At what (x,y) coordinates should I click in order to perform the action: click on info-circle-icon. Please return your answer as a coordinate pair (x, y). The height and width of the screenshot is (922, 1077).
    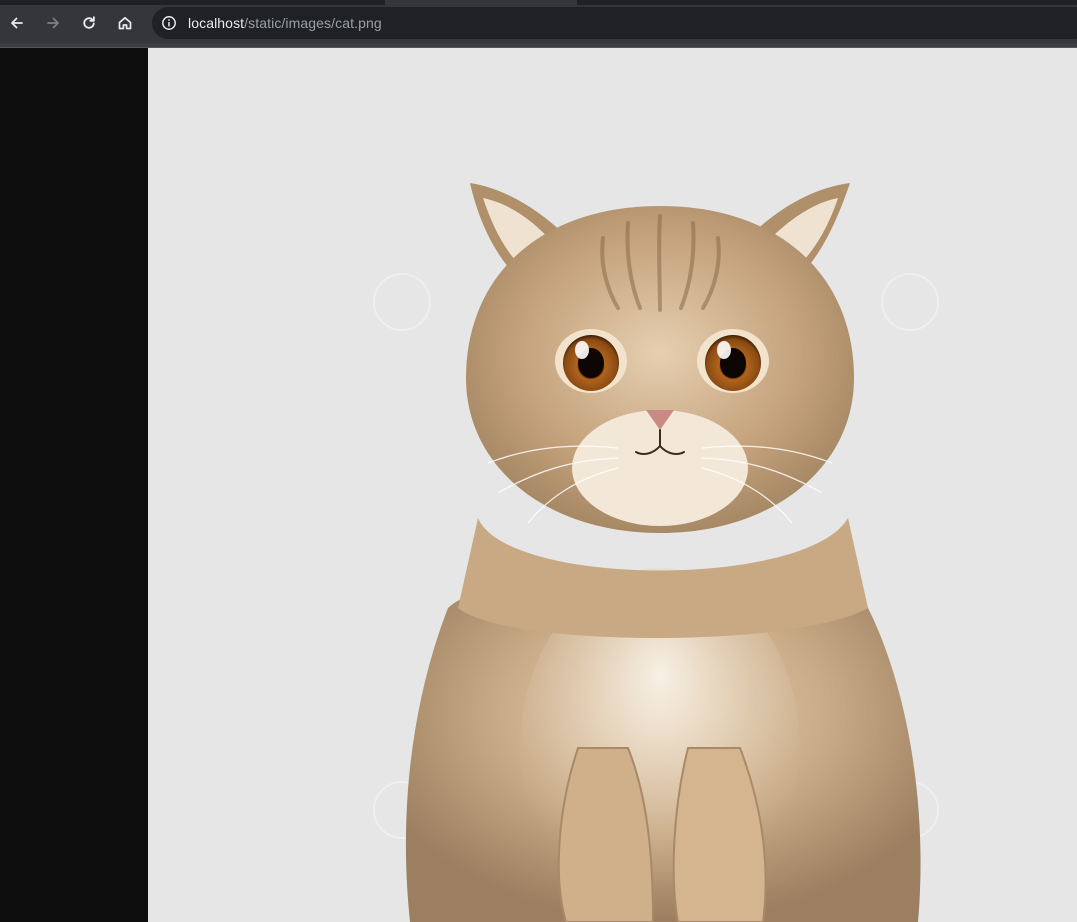
    Looking at the image, I should click on (169, 23).